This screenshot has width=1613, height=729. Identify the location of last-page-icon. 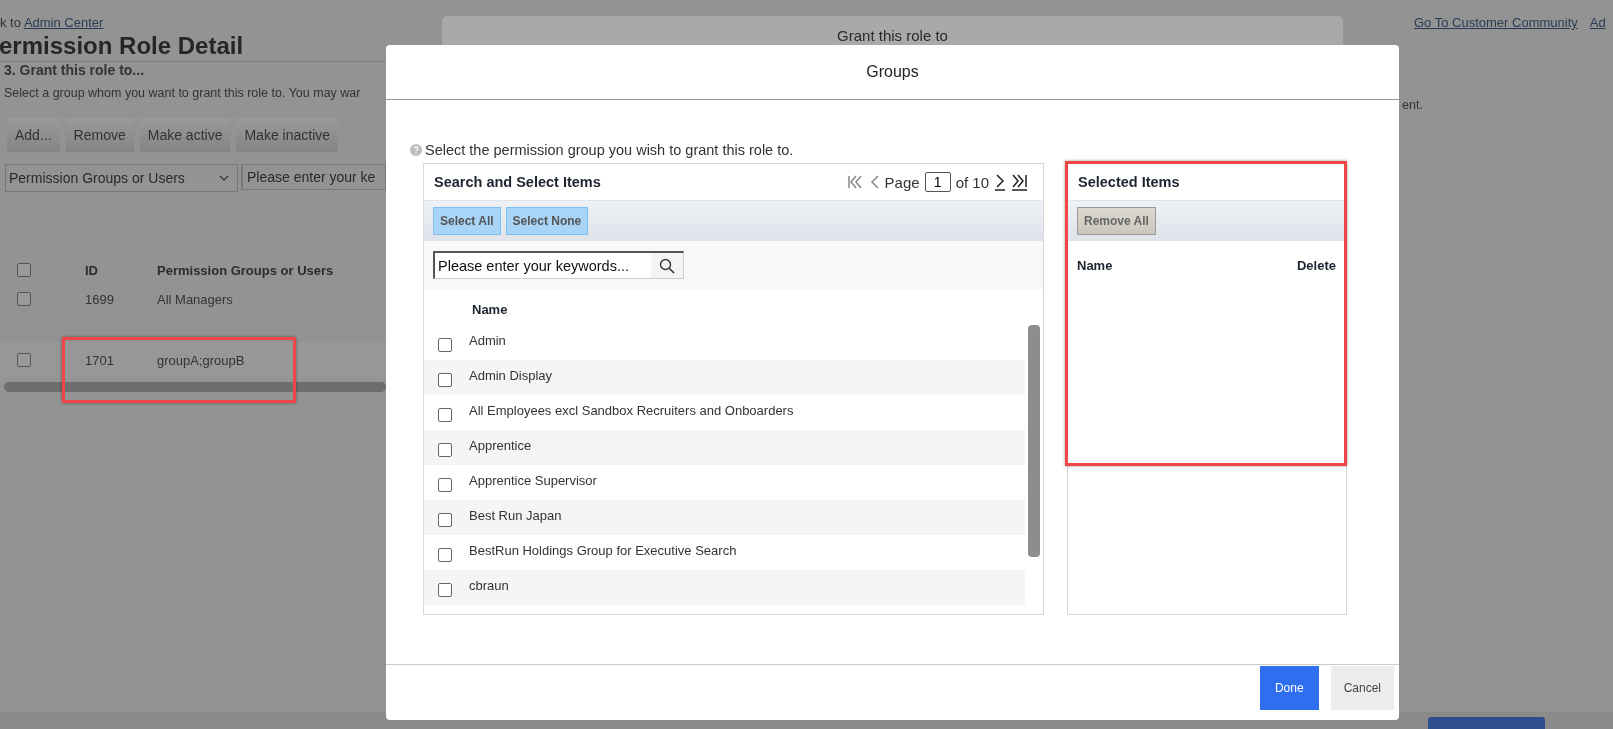
(1020, 182).